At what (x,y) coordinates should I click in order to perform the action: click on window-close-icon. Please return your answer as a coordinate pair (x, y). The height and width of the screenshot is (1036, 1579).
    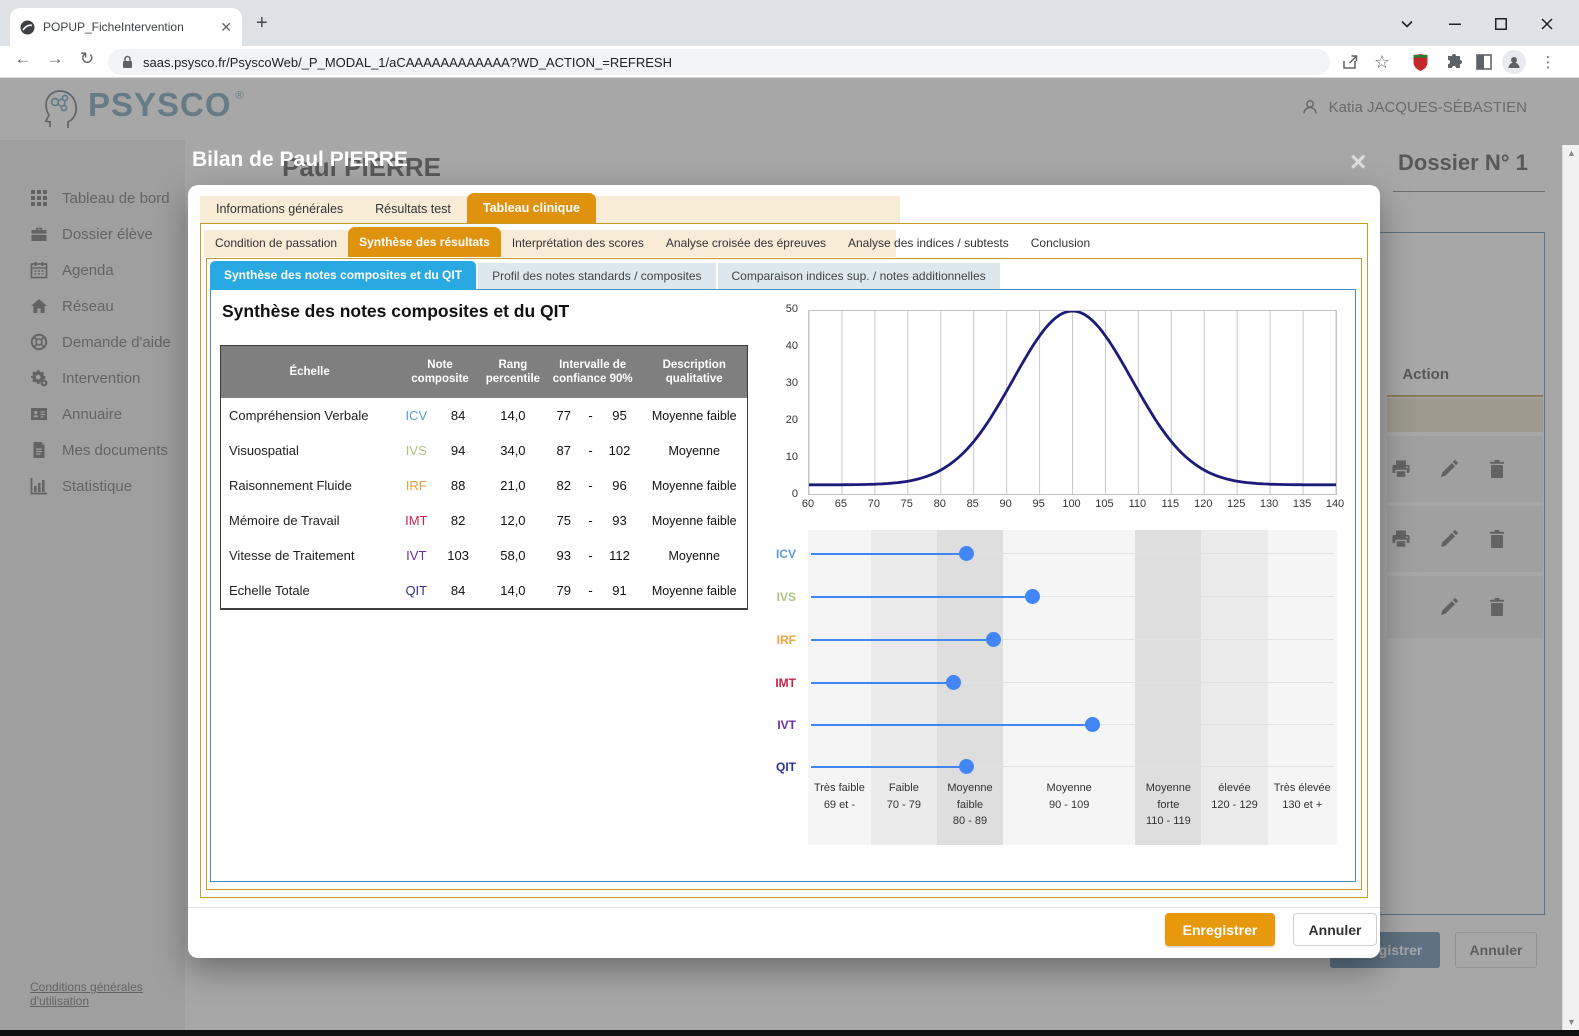
    Looking at the image, I should click on (1547, 24).